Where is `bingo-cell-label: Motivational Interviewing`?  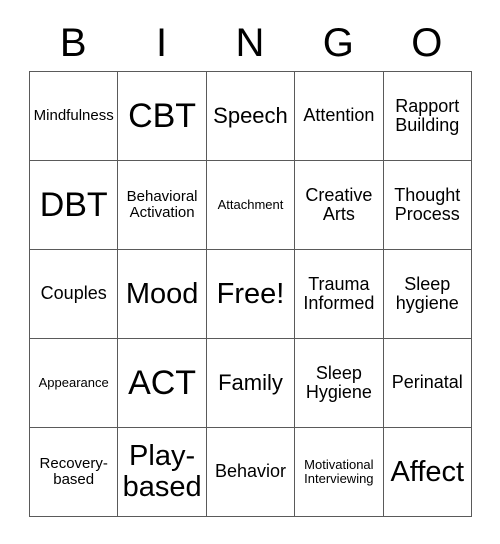 bingo-cell-label: Motivational Interviewing is located at coordinates (339, 471).